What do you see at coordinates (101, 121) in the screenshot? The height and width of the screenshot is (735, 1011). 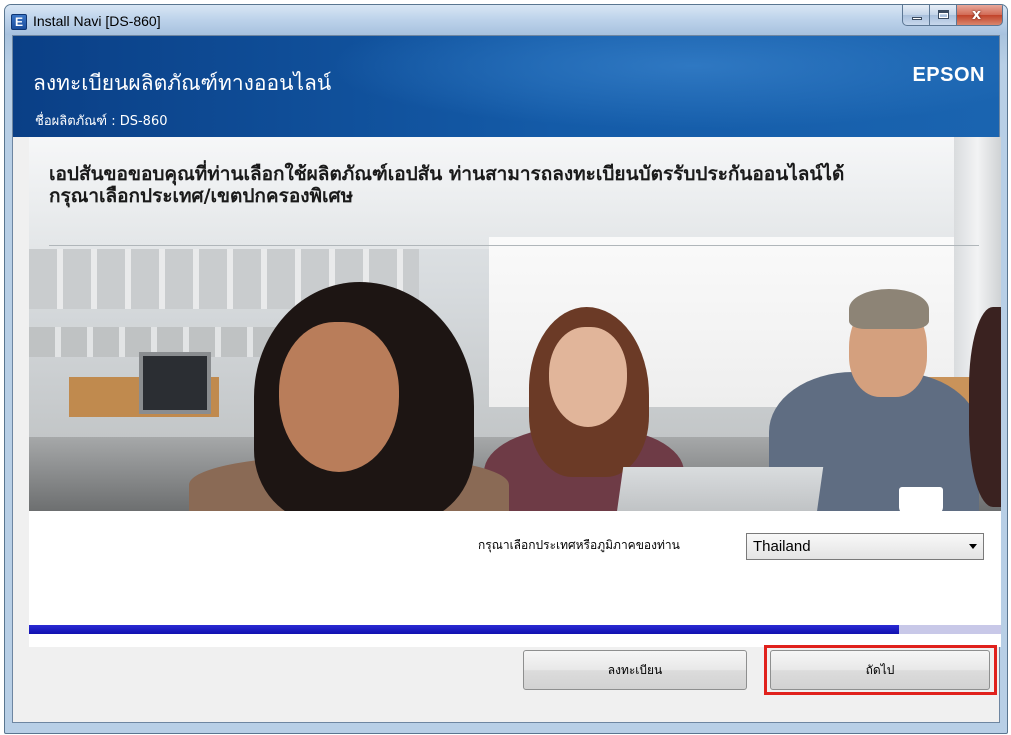 I see `product-name: ชื่อผลิตภัณฑ์ : DS-860` at bounding box center [101, 121].